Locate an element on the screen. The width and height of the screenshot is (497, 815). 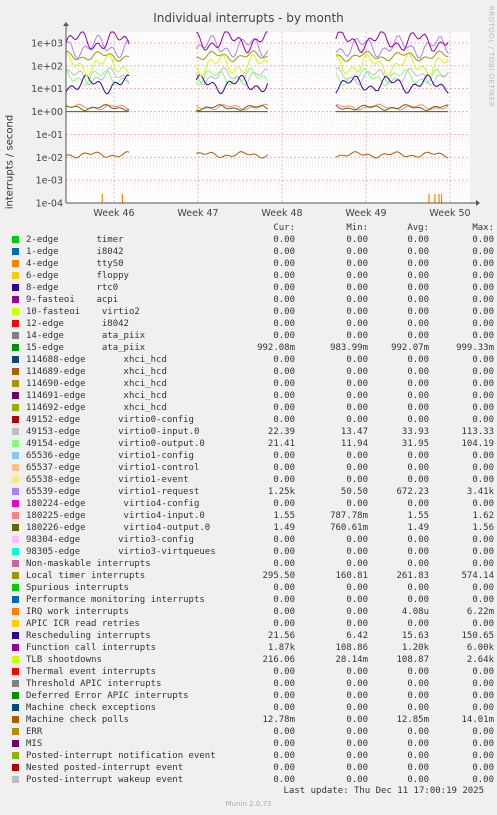
legend-name: 49154-edge virtio0-output.0 is located at coordinates (115, 444).